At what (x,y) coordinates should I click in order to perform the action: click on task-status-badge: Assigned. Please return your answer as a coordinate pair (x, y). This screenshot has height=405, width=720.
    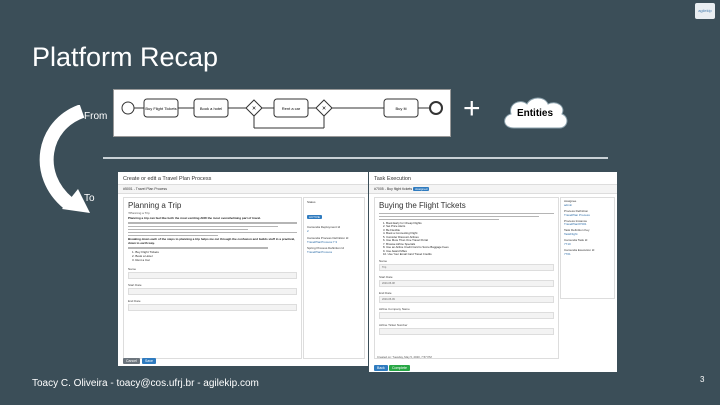
    Looking at the image, I should click on (421, 189).